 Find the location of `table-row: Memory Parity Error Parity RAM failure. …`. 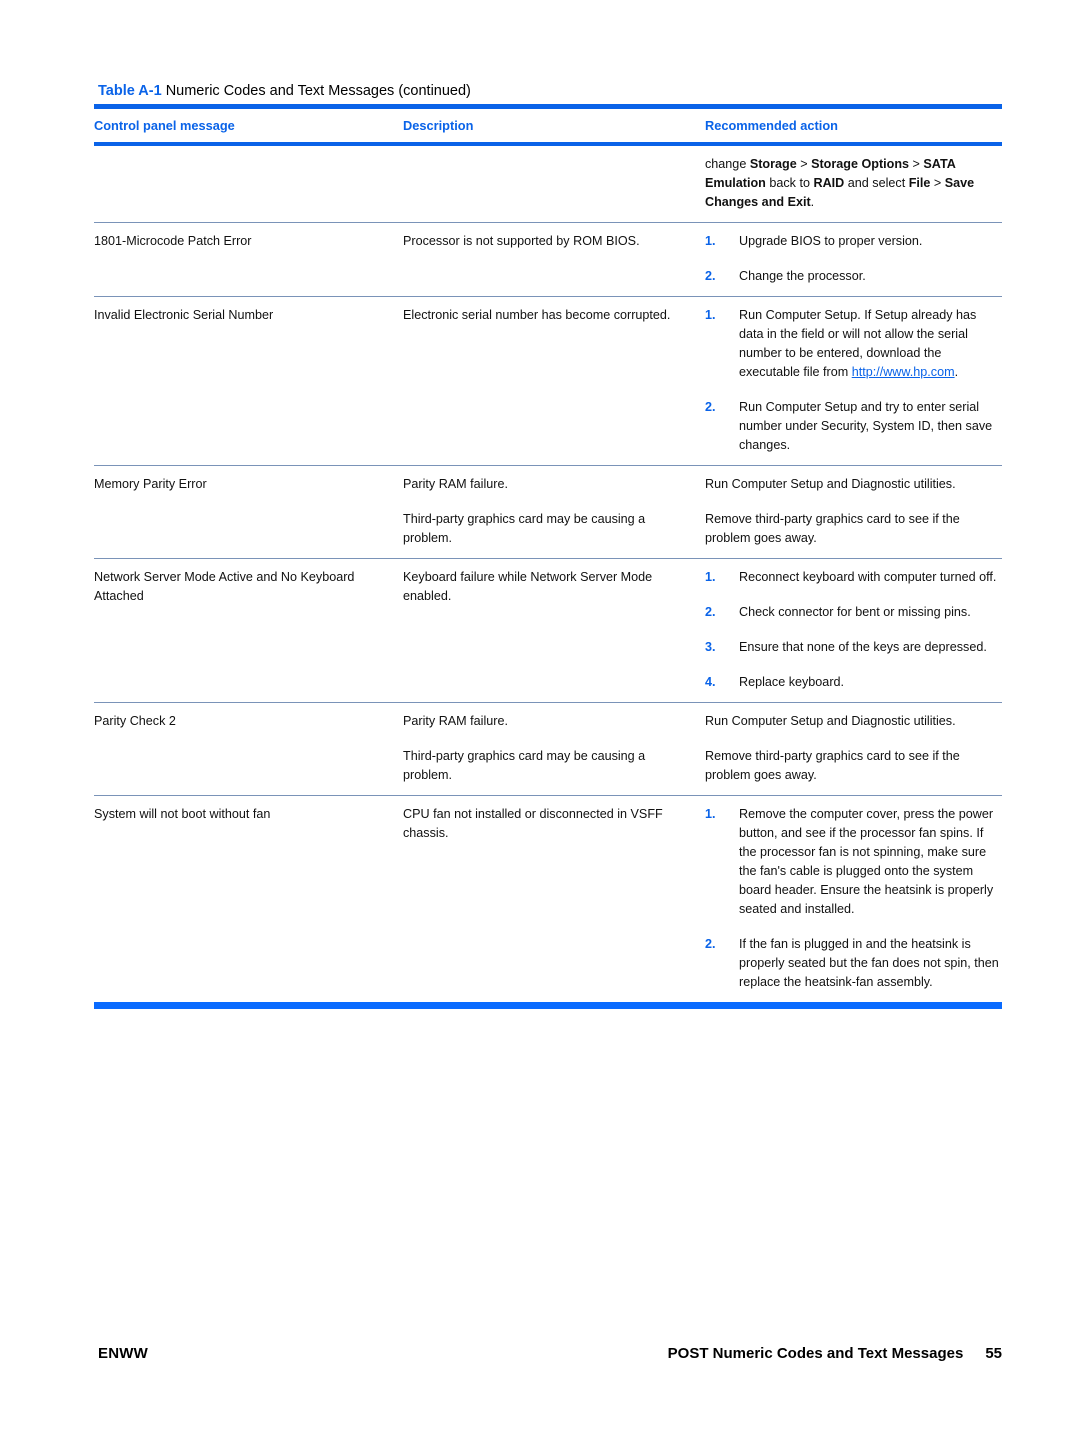

table-row: Memory Parity Error Parity RAM failure. … is located at coordinates (548, 512).